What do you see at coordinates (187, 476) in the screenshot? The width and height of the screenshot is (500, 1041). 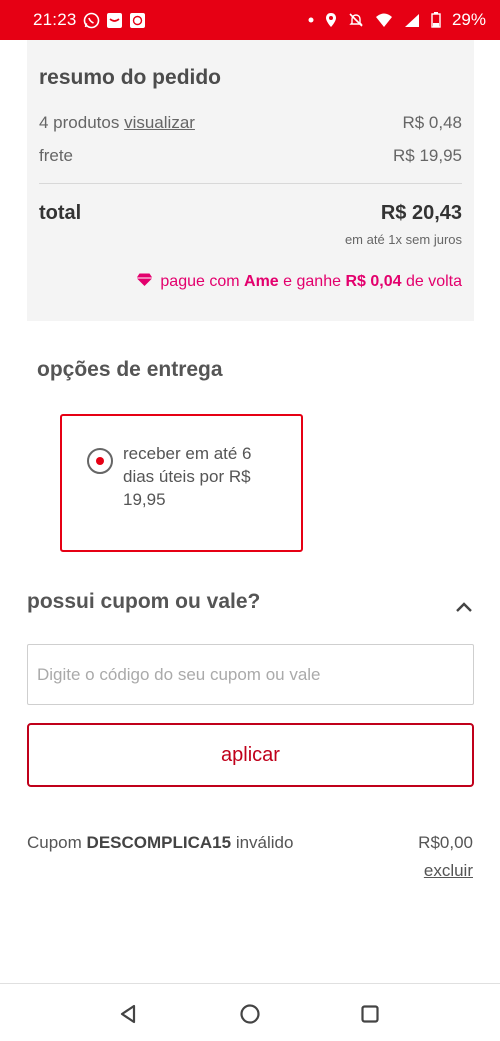 I see `delivery-option-text: receber em até 6 dias úteis por R$ 19,95` at bounding box center [187, 476].